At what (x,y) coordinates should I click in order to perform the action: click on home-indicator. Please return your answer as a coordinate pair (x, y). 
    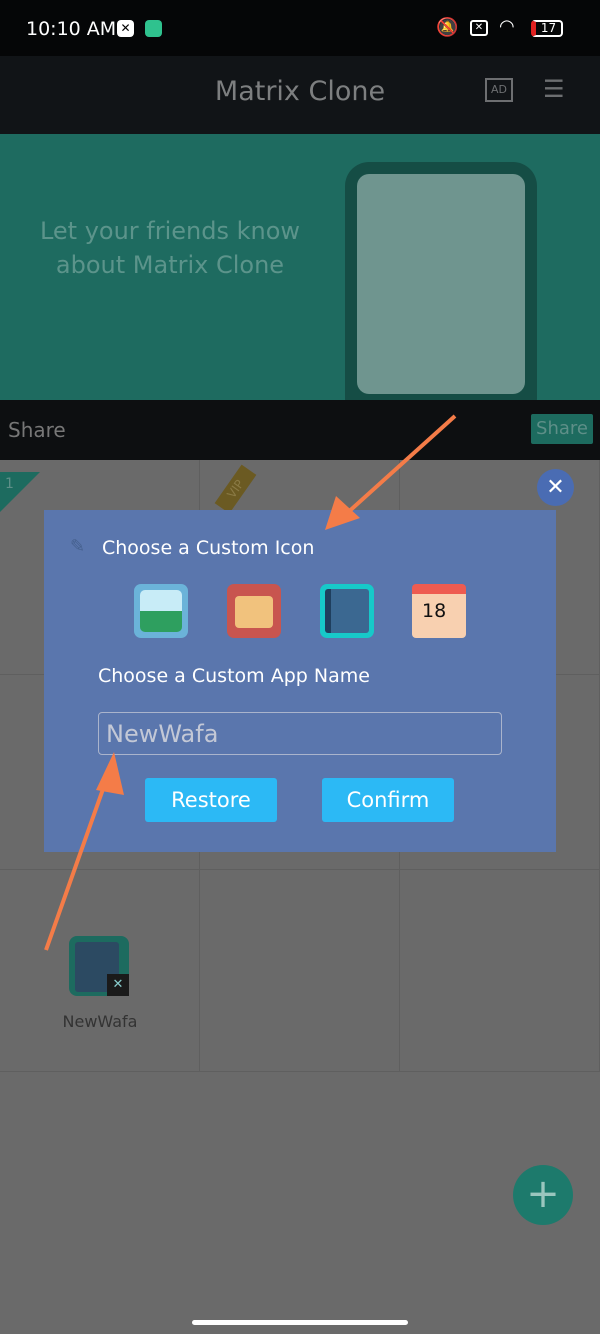
    Looking at the image, I should click on (300, 1322).